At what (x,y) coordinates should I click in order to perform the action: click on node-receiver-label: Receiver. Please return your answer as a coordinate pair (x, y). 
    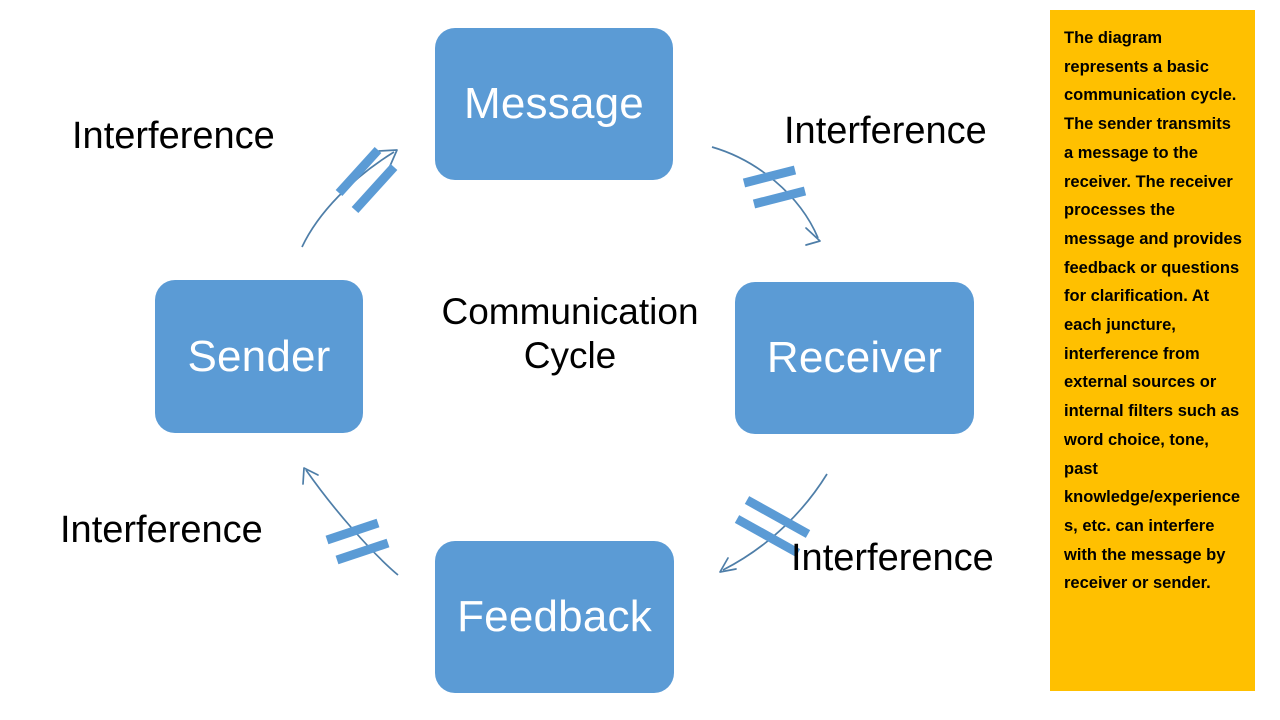
    Looking at the image, I should click on (854, 357).